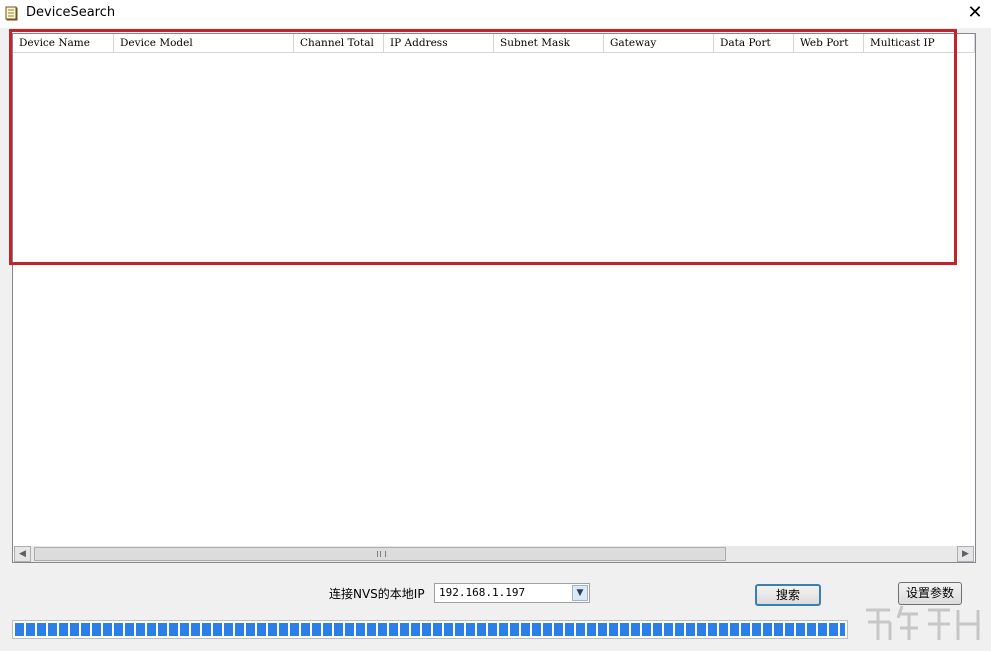 The width and height of the screenshot is (991, 651). I want to click on progress-fill, so click(430, 629).